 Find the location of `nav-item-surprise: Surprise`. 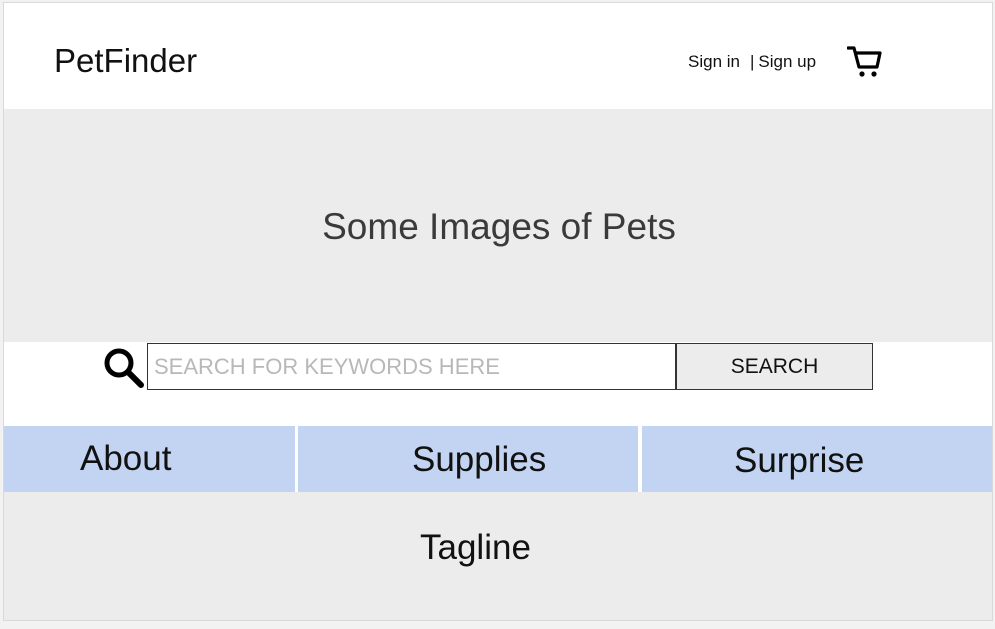

nav-item-surprise: Surprise is located at coordinates (817, 459).